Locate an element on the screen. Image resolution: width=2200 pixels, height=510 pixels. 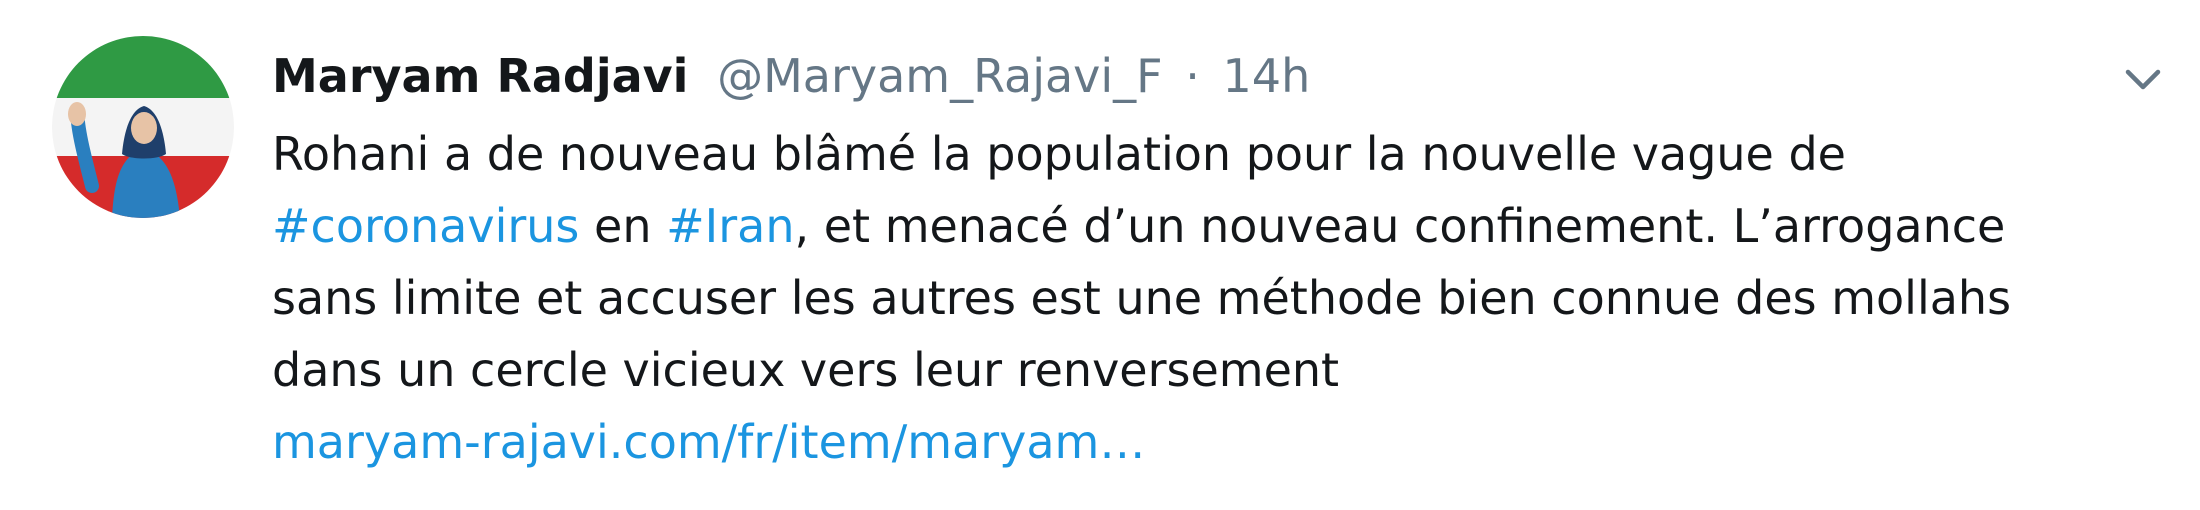
text-segment: en is located at coordinates (623, 226).